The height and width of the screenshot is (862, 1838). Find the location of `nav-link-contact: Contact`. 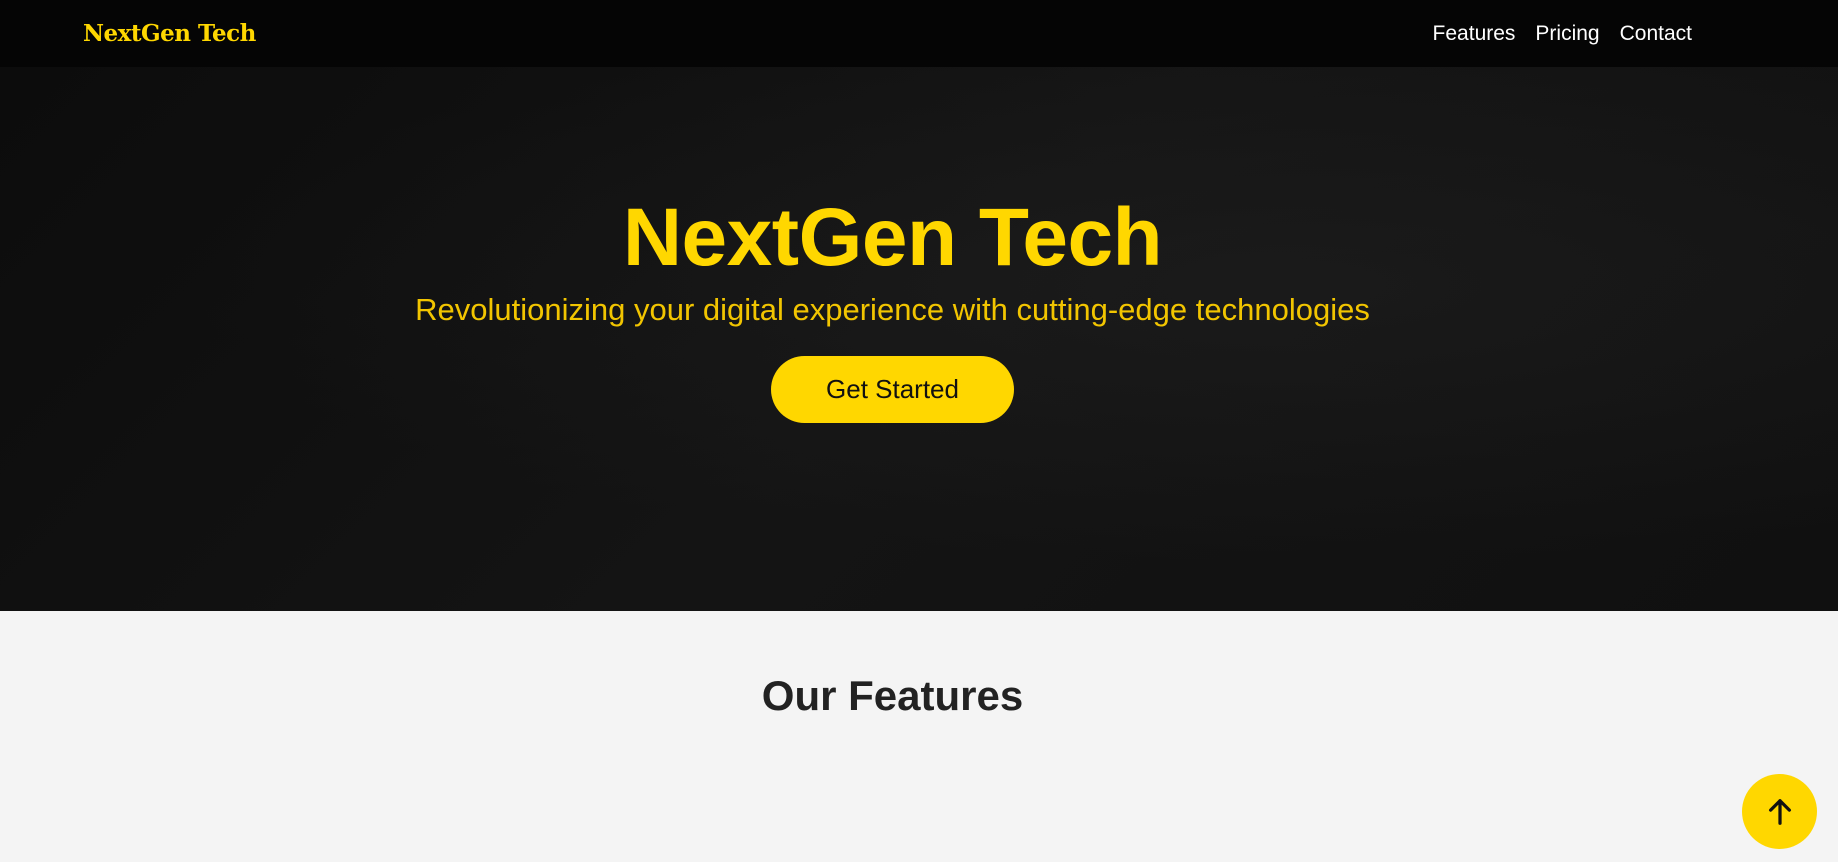

nav-link-contact: Contact is located at coordinates (1656, 34).